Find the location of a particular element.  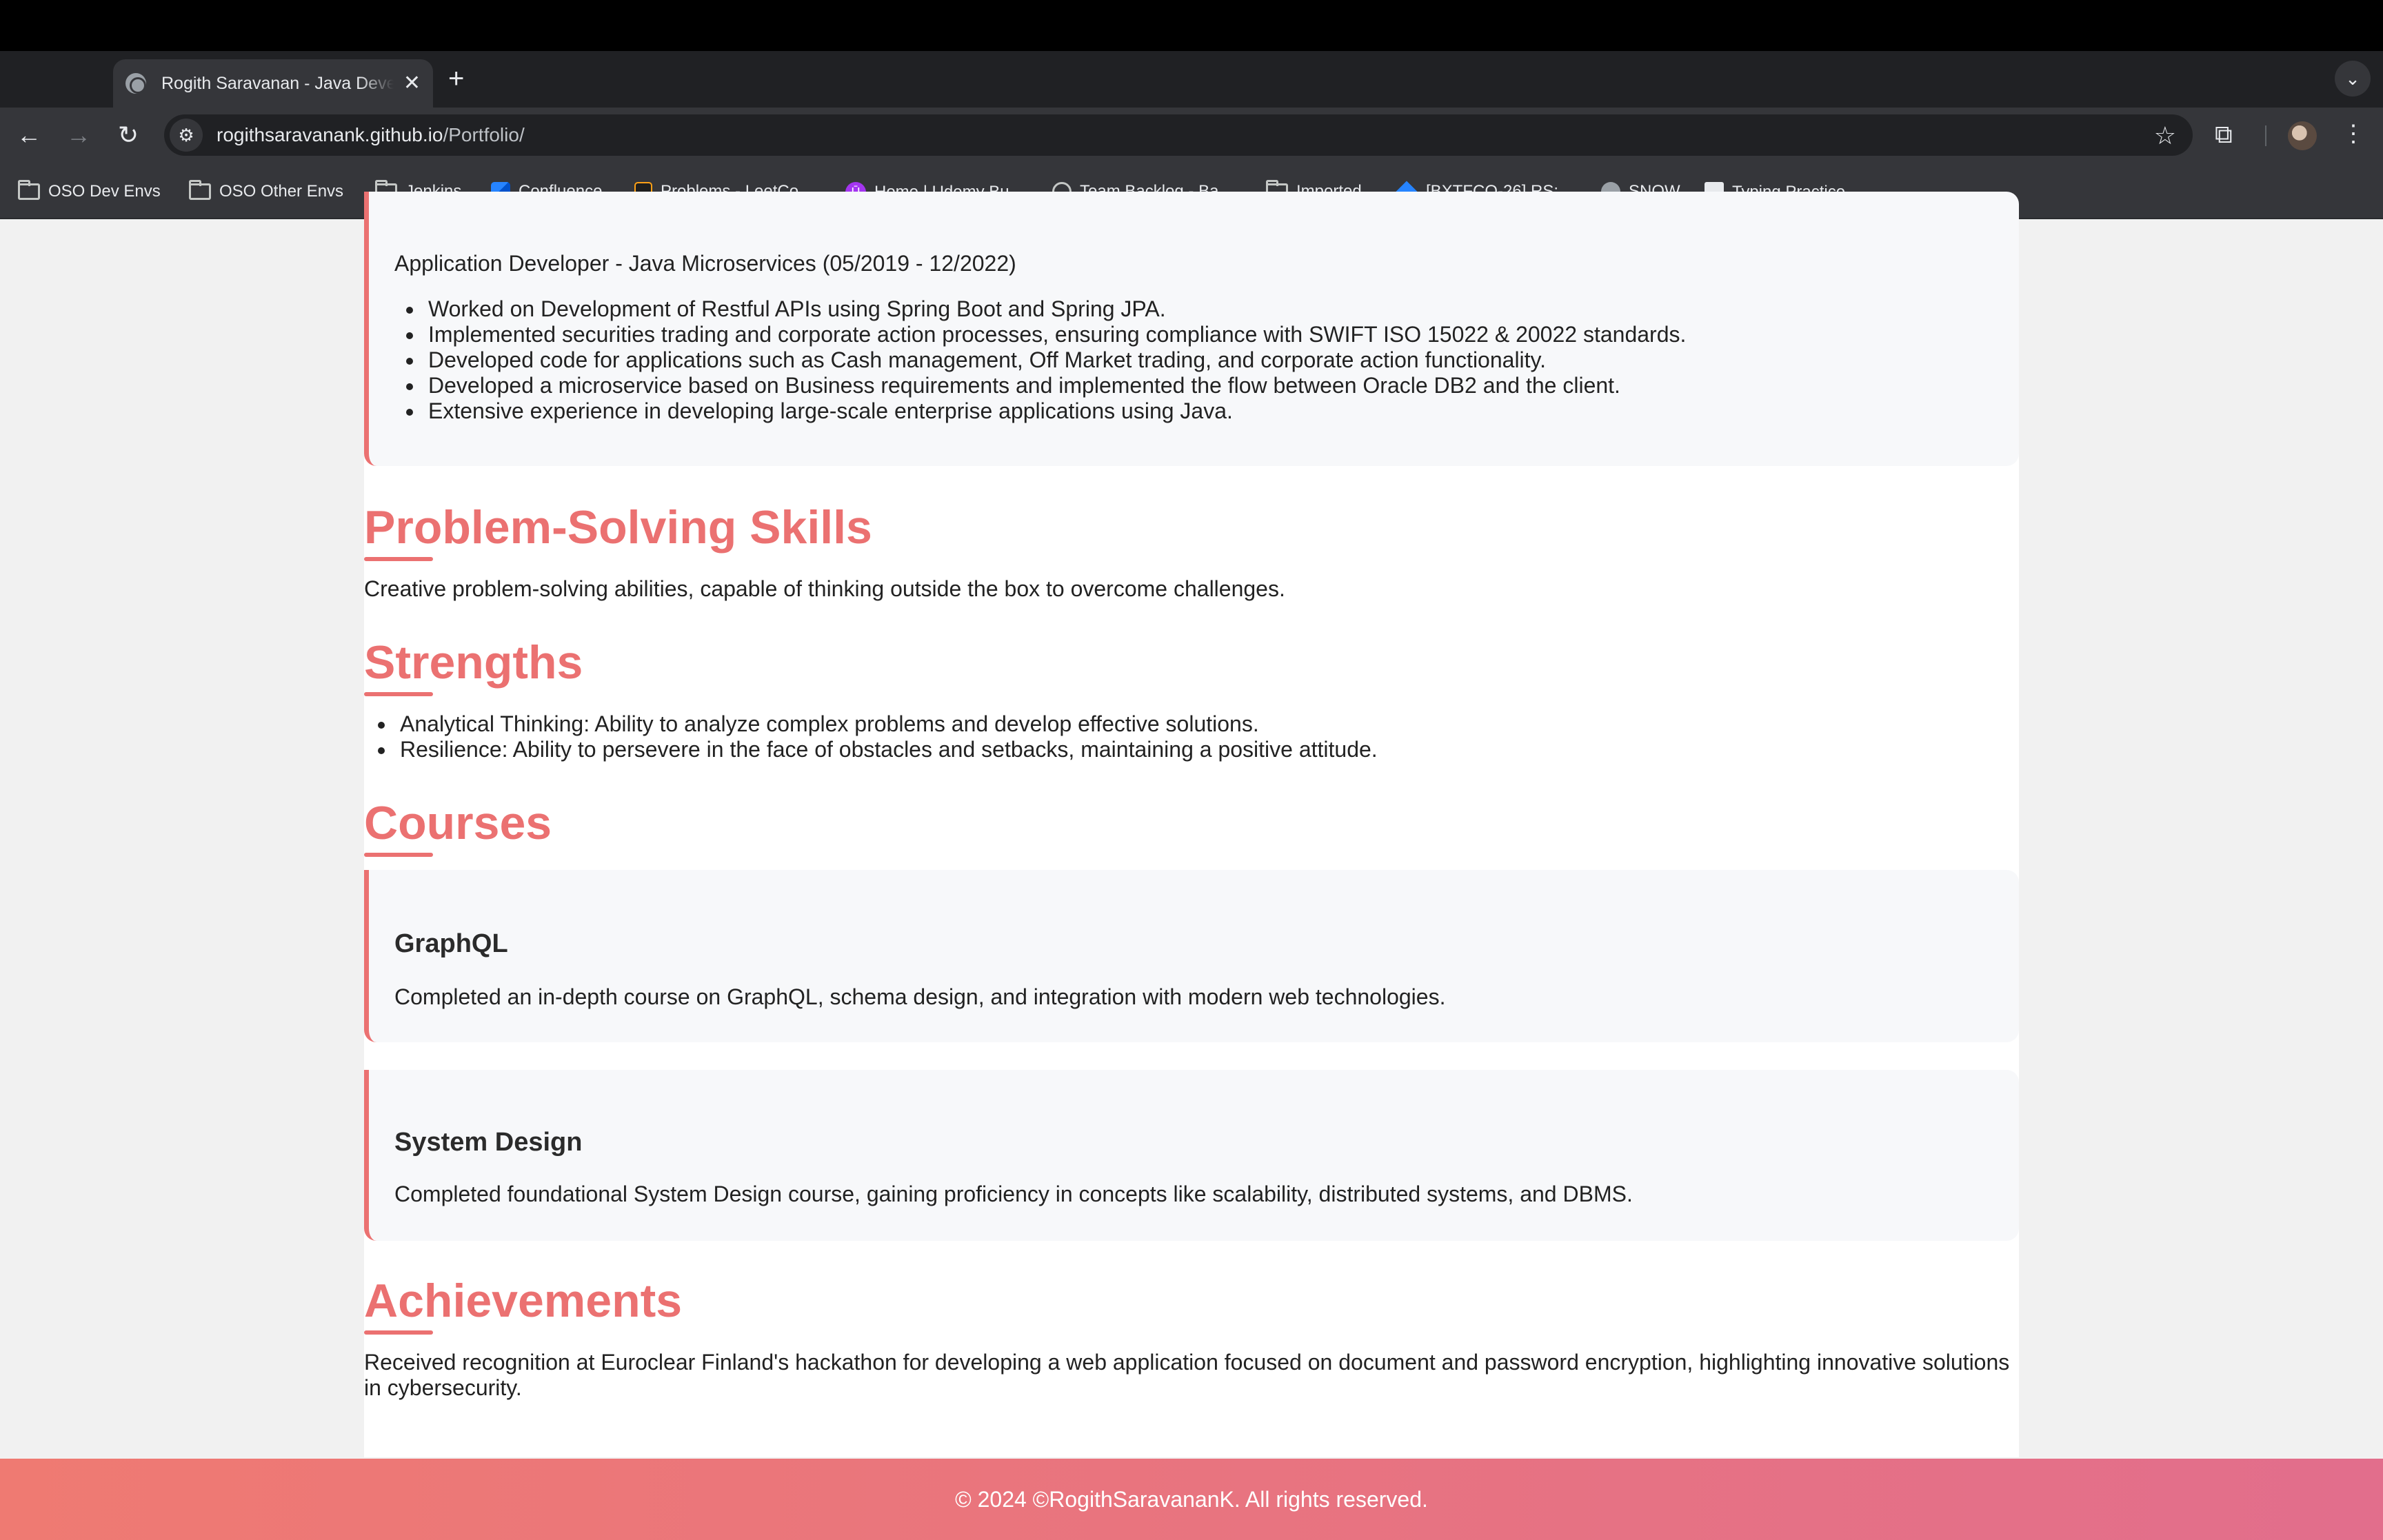

profile-avatar is located at coordinates (2302, 136).